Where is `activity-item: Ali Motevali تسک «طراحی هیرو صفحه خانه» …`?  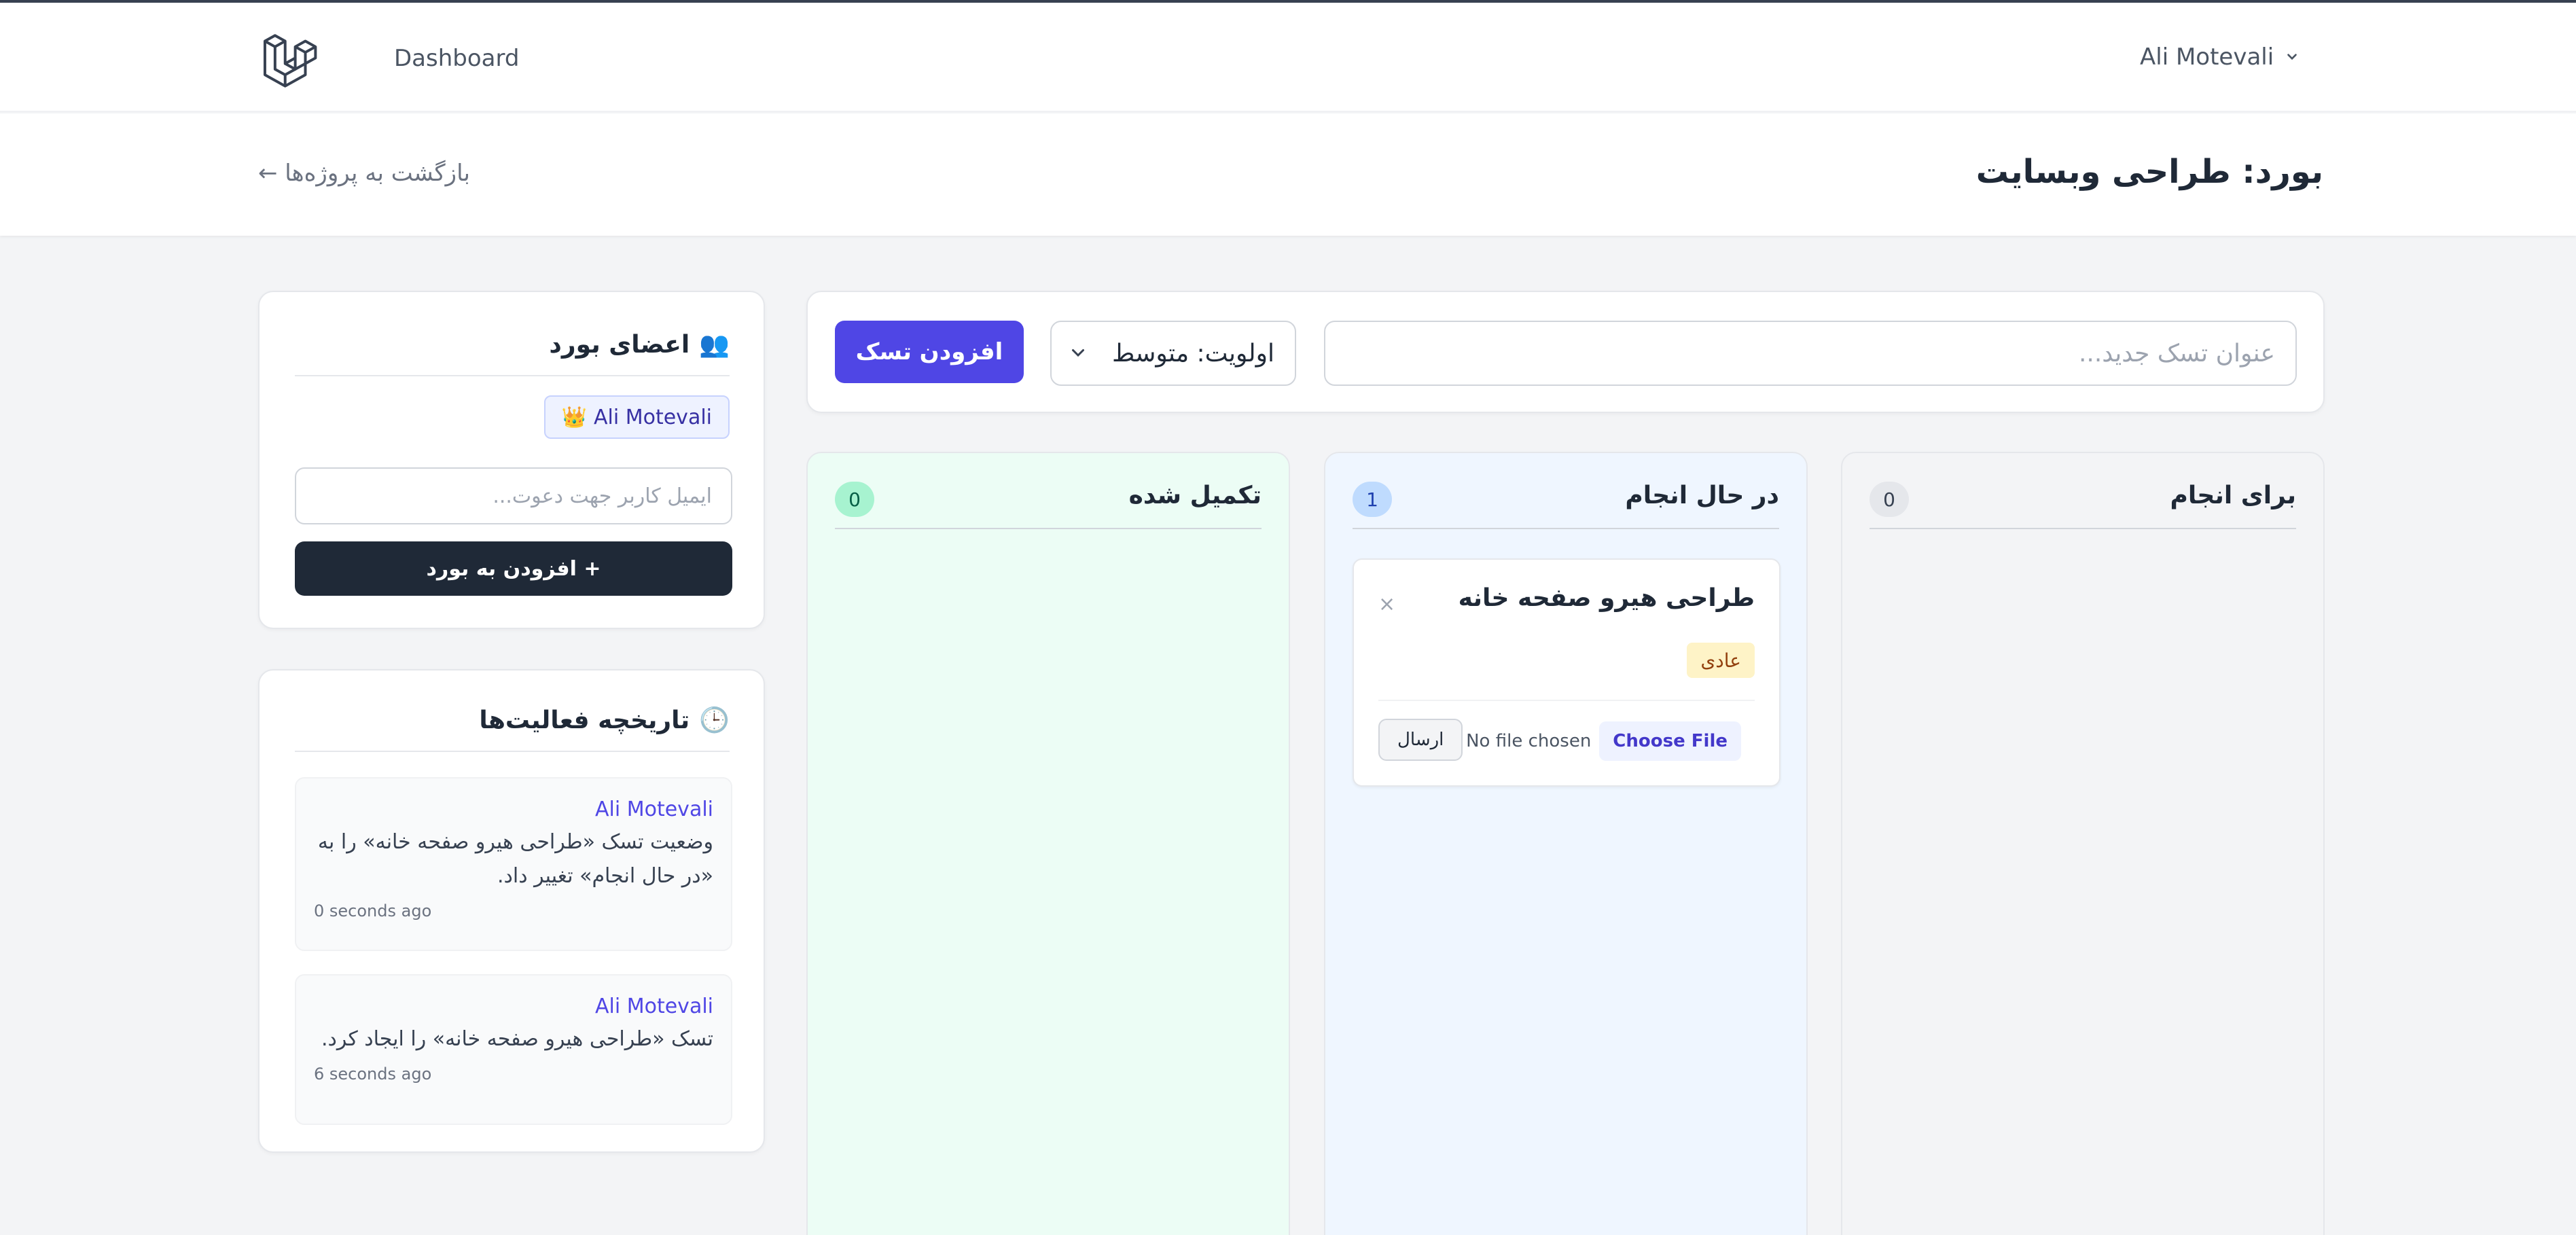 activity-item: Ali Motevali تسک «طراحی هیرو صفحه خانه» … is located at coordinates (513, 1049).